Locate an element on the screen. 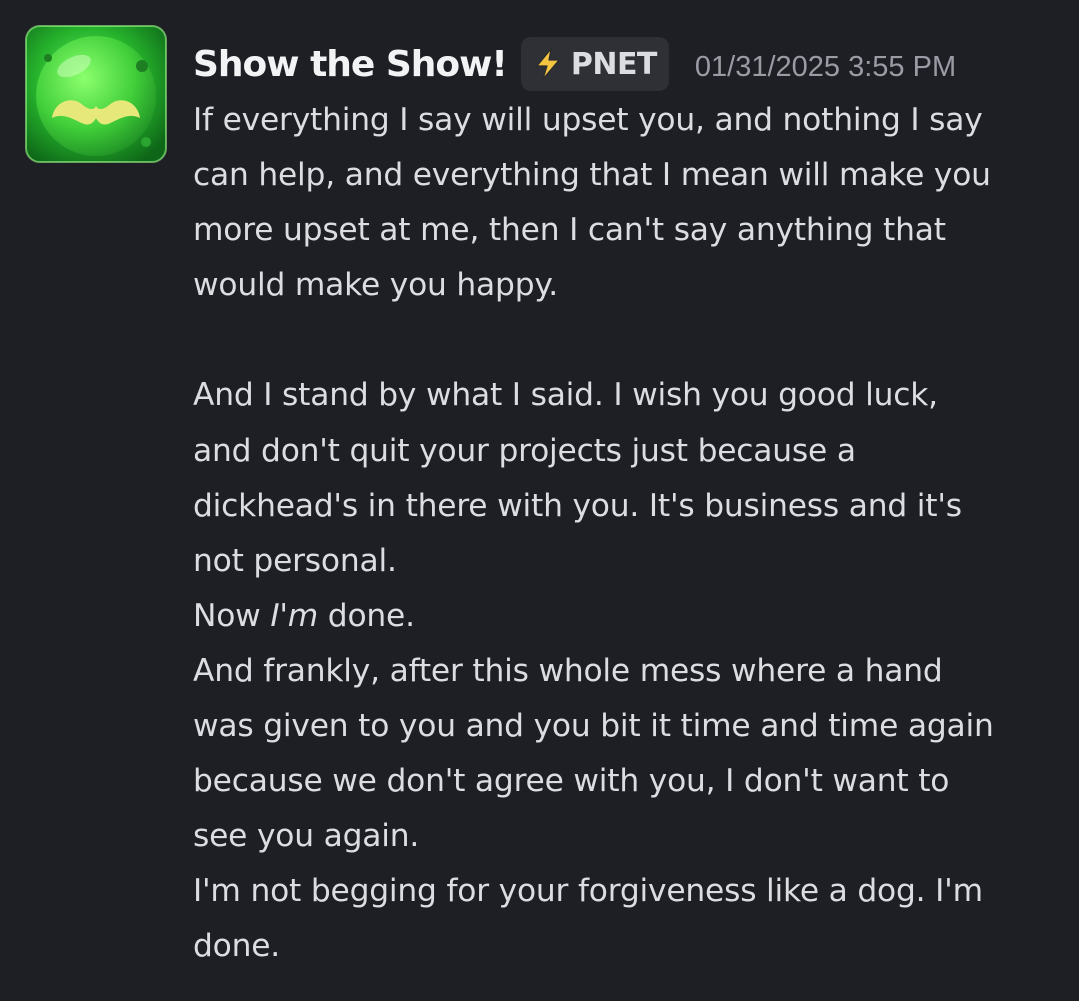  guild-tag-badge: PNET is located at coordinates (594, 64).